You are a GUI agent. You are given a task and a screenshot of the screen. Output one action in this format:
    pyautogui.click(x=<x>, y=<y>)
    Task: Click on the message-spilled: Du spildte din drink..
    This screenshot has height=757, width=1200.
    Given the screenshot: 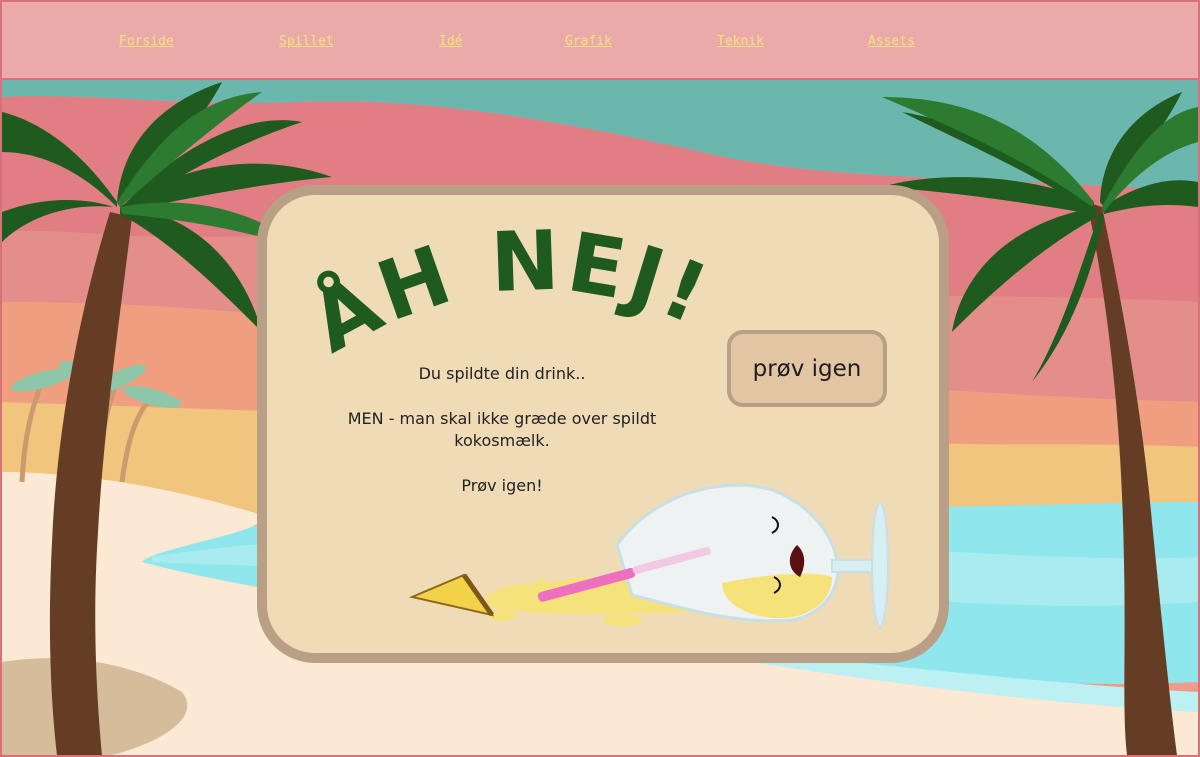 What is the action you would take?
    pyautogui.click(x=502, y=373)
    